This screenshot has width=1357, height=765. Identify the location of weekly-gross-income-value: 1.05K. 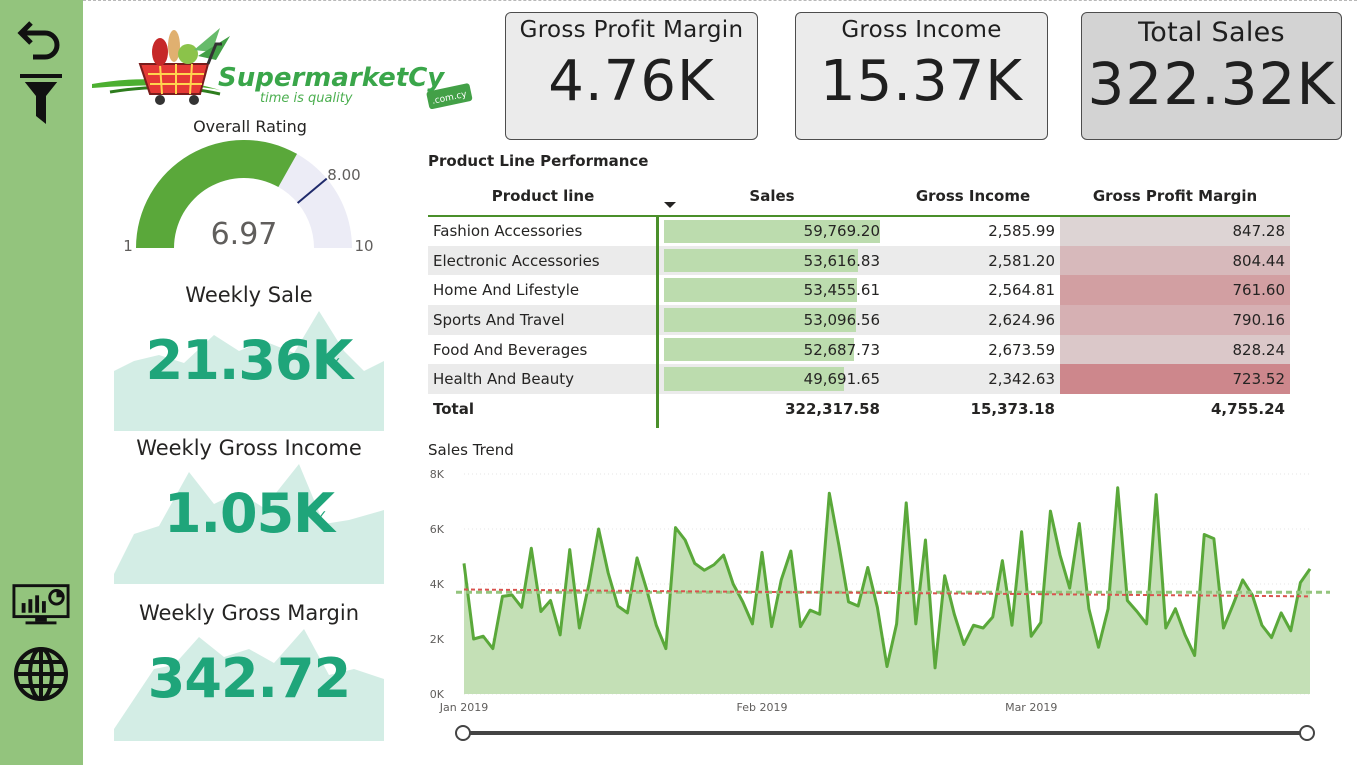
(249, 513).